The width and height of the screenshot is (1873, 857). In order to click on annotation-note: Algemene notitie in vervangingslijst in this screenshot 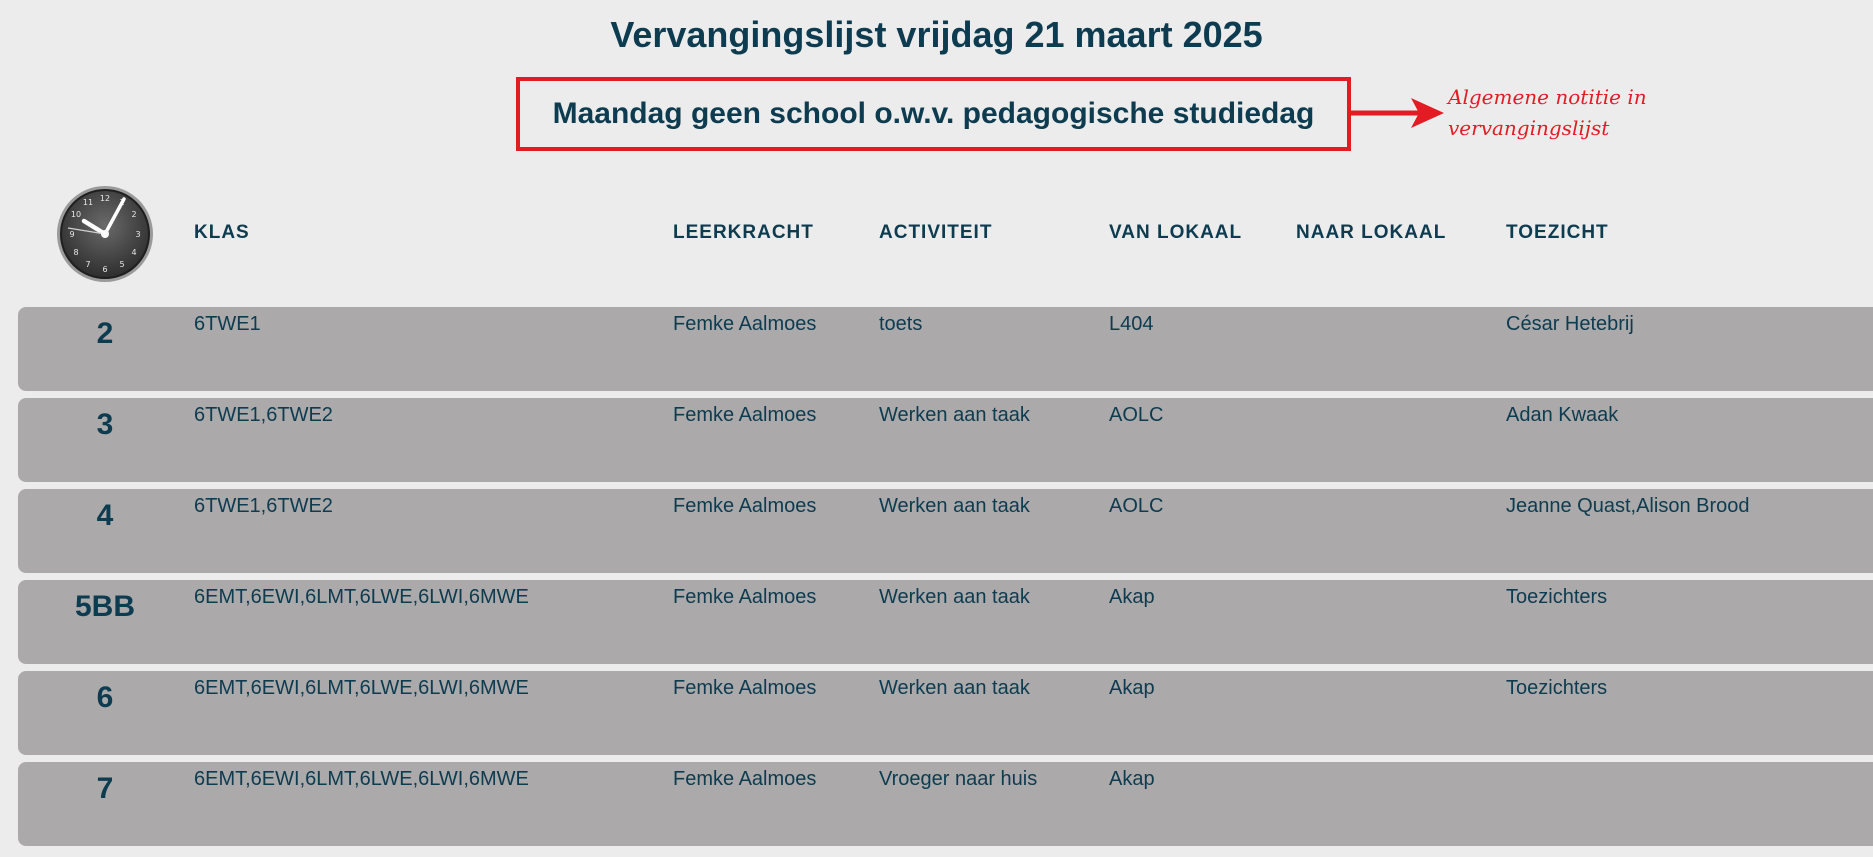, I will do `click(1547, 112)`.